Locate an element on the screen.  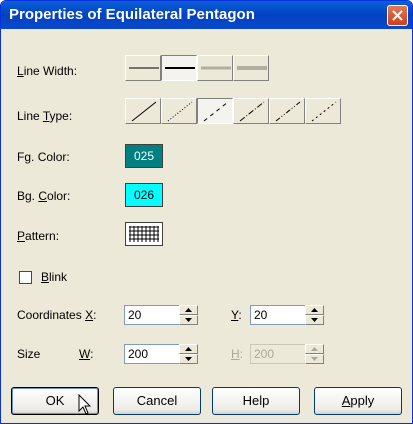
pattern-swatch is located at coordinates (144, 234).